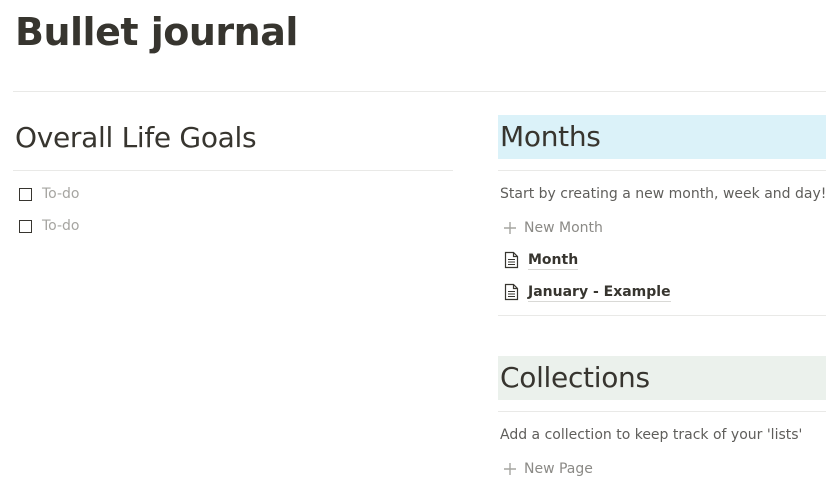 This screenshot has height=483, width=826. I want to click on new-month-button: New Month, so click(551, 228).